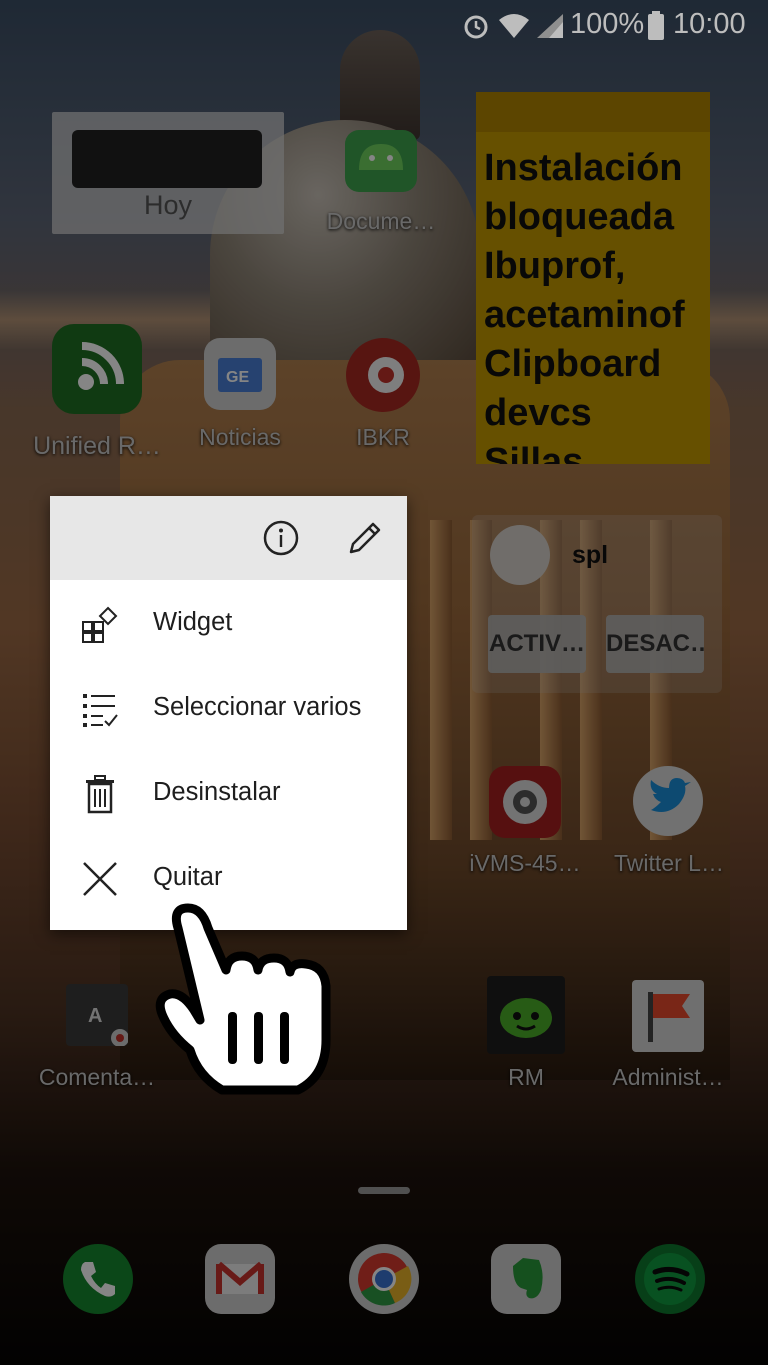 This screenshot has height=1365, width=768. I want to click on signal-icon, so click(550, 26).